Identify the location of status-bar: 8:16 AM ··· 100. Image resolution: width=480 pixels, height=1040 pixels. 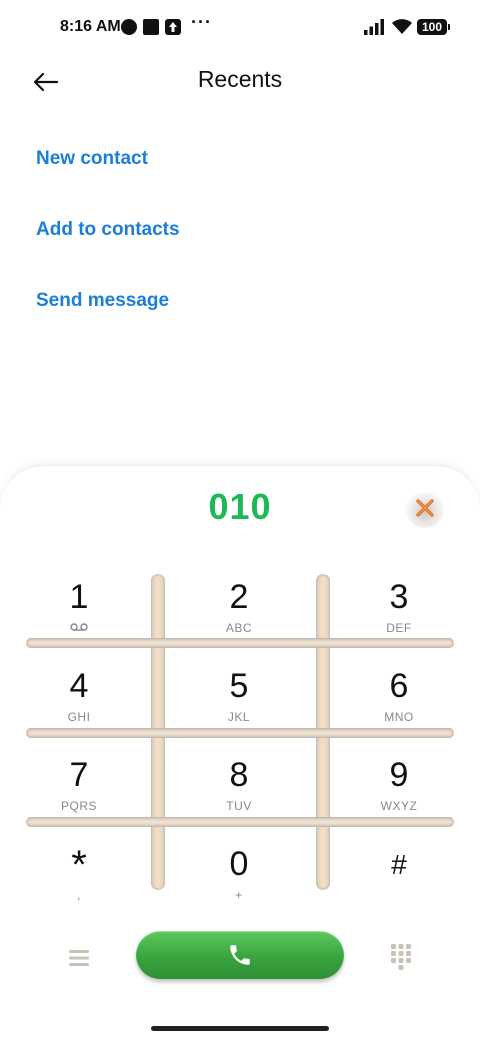
(240, 28).